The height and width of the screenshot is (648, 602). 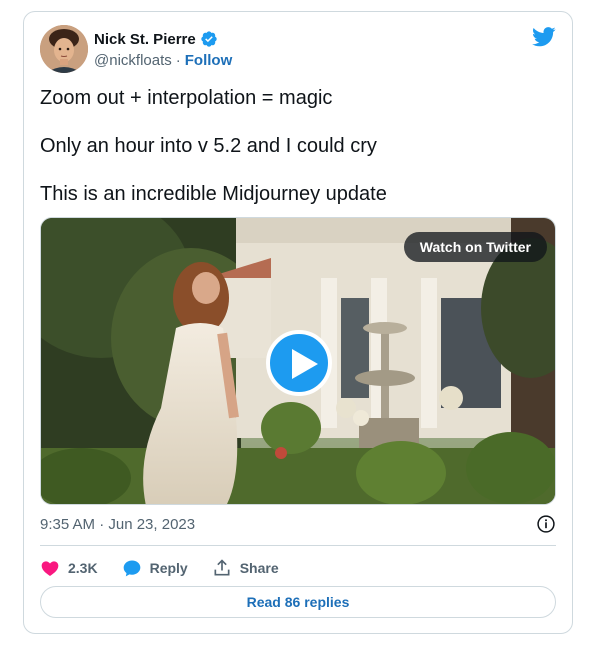 I want to click on tweet-actions: 2.3K Reply Share, so click(x=171, y=568).